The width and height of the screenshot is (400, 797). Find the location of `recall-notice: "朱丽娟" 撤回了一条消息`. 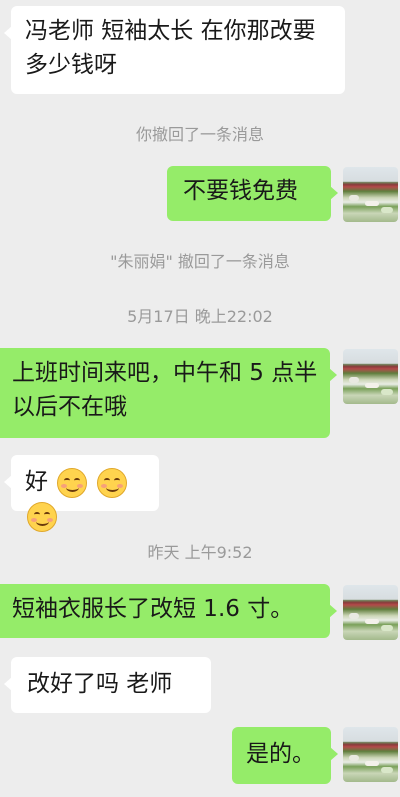

recall-notice: "朱丽娟" 撤回了一条消息 is located at coordinates (200, 261).